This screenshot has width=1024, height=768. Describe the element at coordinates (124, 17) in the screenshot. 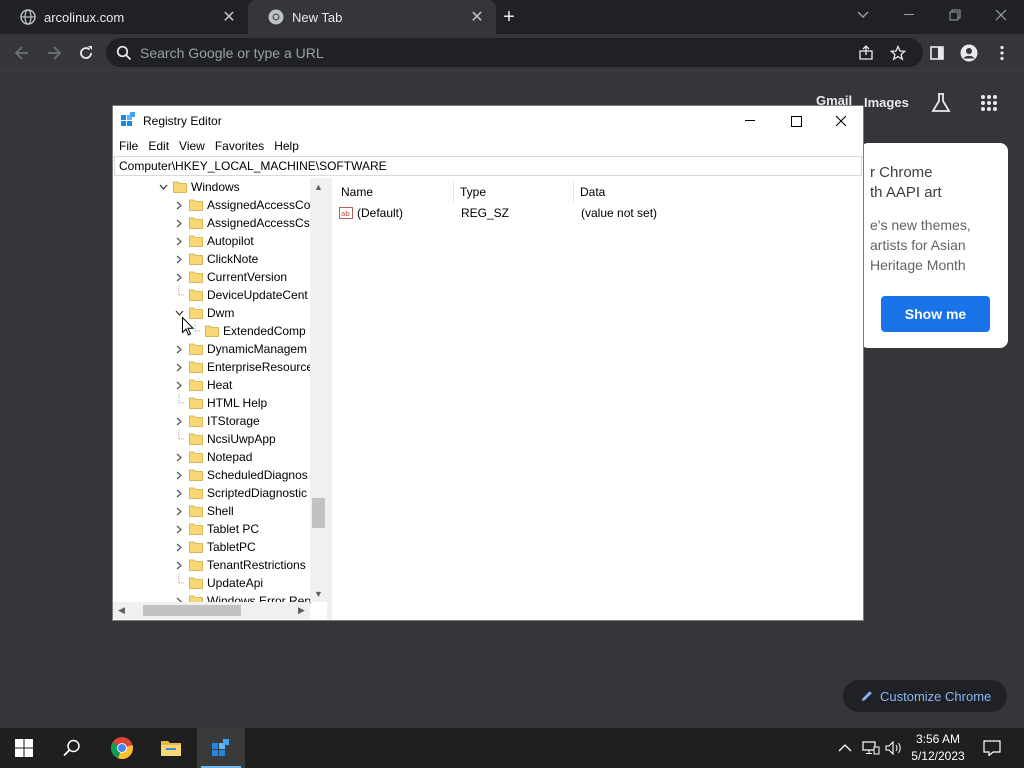

I see `tab-arcolinux: arcolinux.com ✕` at that location.